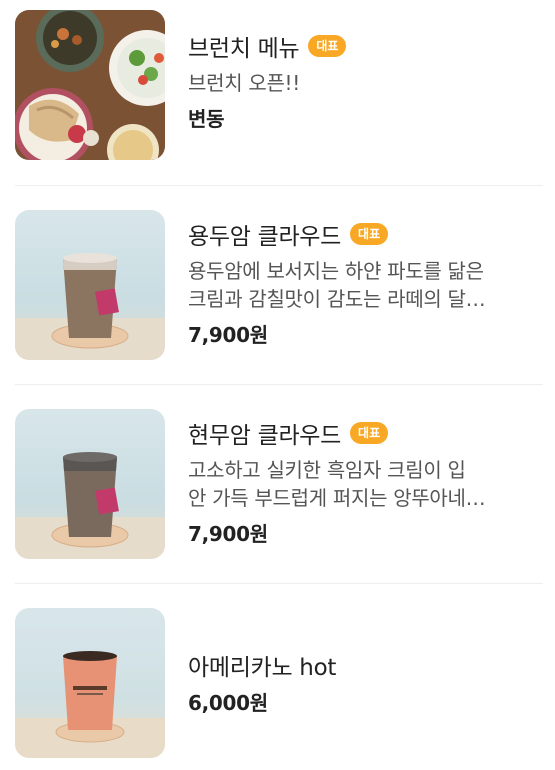 This screenshot has width=555, height=770. What do you see at coordinates (262, 668) in the screenshot?
I see `menu-item-title: 아메리카노 hot` at bounding box center [262, 668].